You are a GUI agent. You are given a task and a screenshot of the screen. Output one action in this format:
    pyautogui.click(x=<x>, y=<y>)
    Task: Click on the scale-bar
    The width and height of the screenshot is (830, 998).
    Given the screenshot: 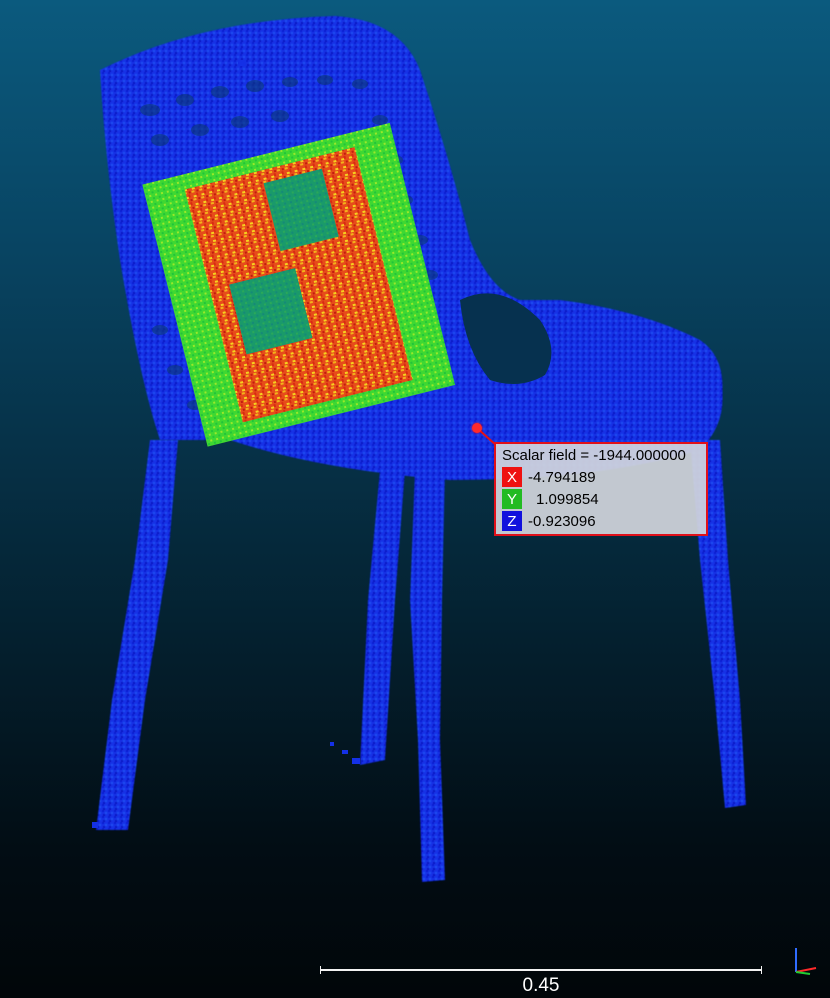 What is the action you would take?
    pyautogui.click(x=541, y=970)
    